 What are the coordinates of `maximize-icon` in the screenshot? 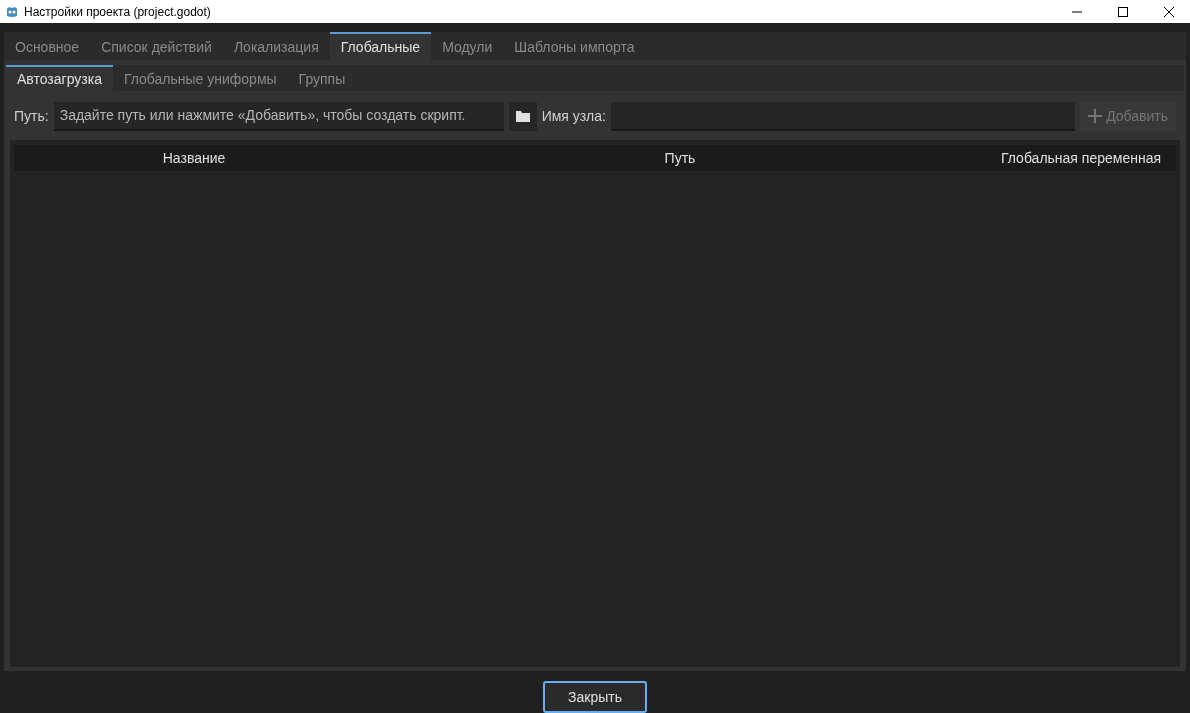 It's located at (1123, 11).